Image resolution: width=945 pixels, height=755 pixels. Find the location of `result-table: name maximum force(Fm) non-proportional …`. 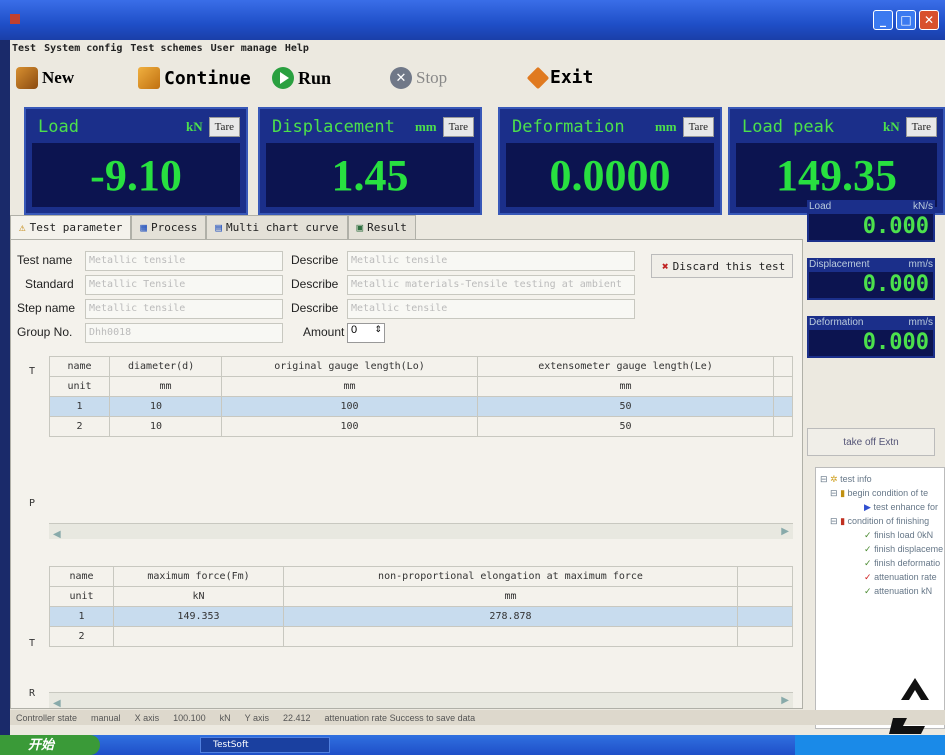

result-table: name maximum force(Fm) non-proportional … is located at coordinates (421, 606).